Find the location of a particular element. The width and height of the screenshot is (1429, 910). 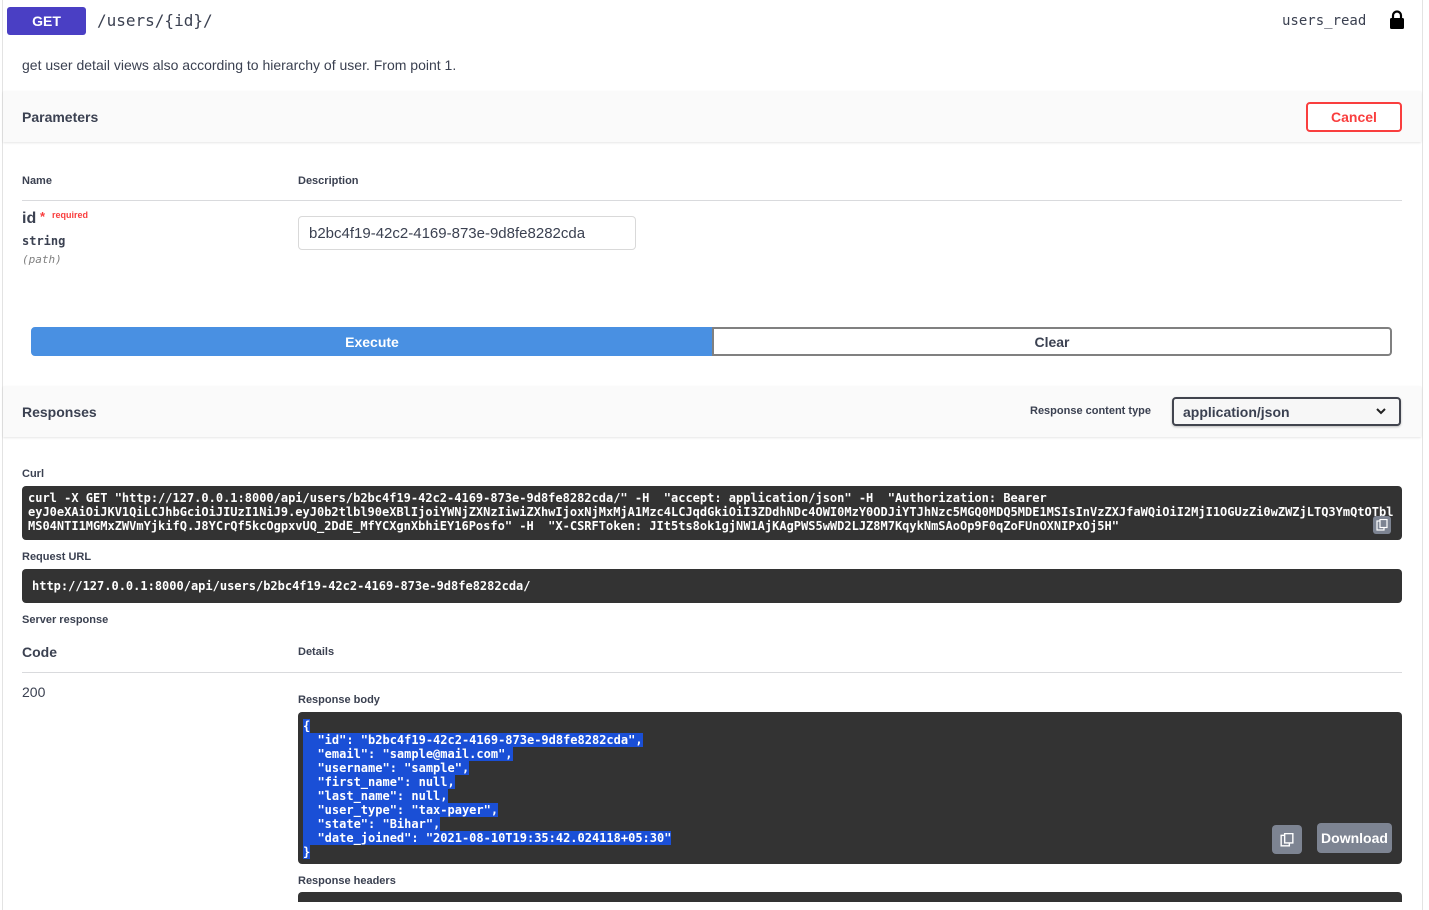

json-line-text: "username": "sample", is located at coordinates (386, 768).